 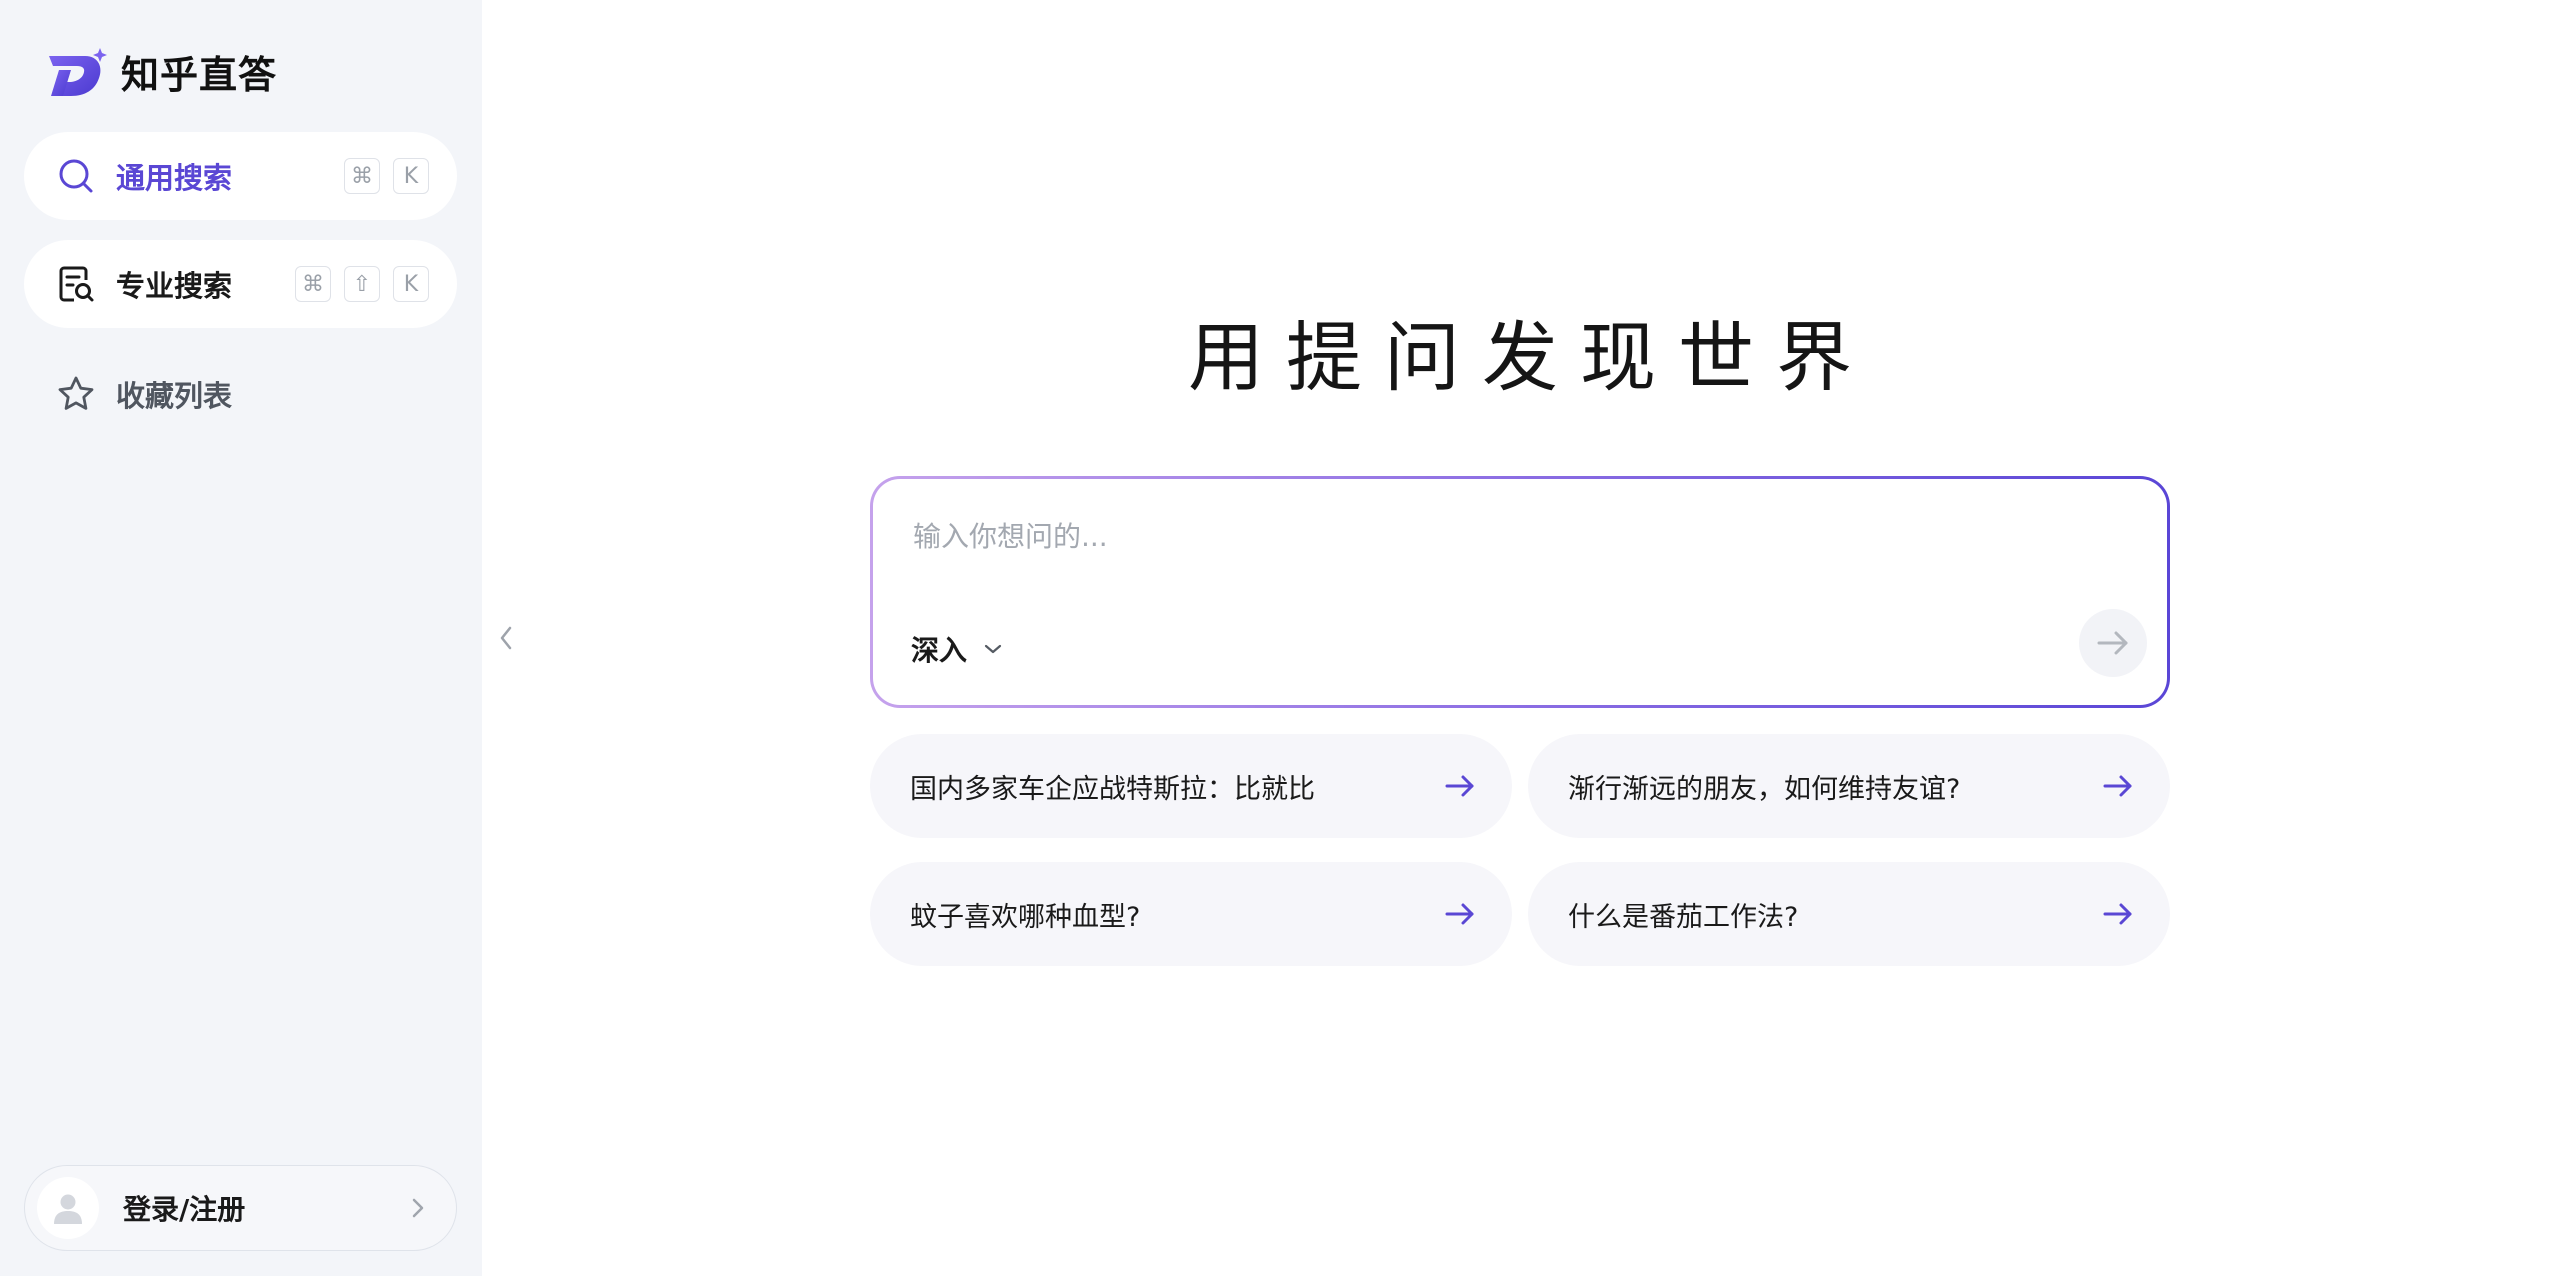 I want to click on suggestion-card: 国内多家车企应战特斯拉：比就比, so click(x=1191, y=786).